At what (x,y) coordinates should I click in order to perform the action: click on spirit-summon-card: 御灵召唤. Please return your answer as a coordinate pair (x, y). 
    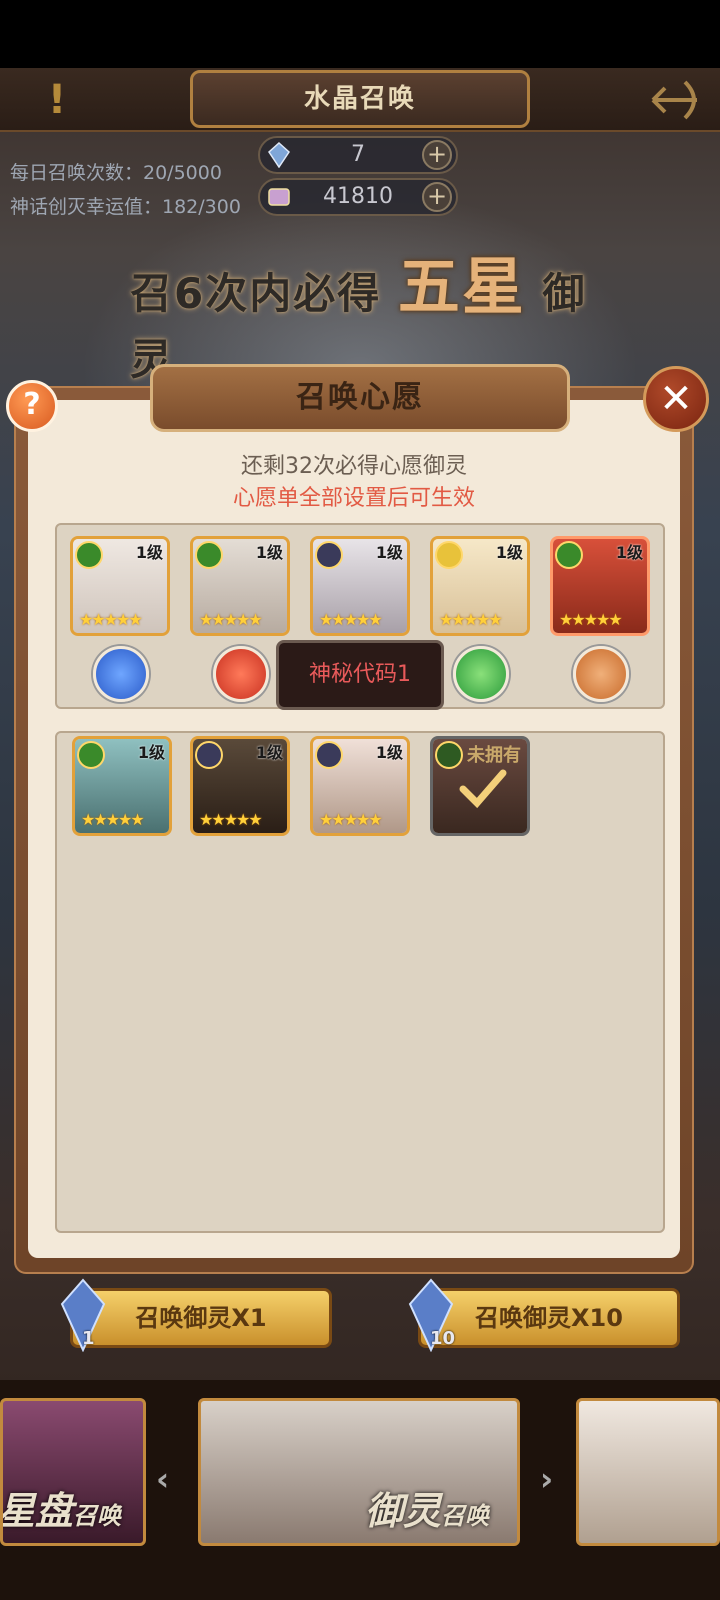
    Looking at the image, I should click on (359, 1472).